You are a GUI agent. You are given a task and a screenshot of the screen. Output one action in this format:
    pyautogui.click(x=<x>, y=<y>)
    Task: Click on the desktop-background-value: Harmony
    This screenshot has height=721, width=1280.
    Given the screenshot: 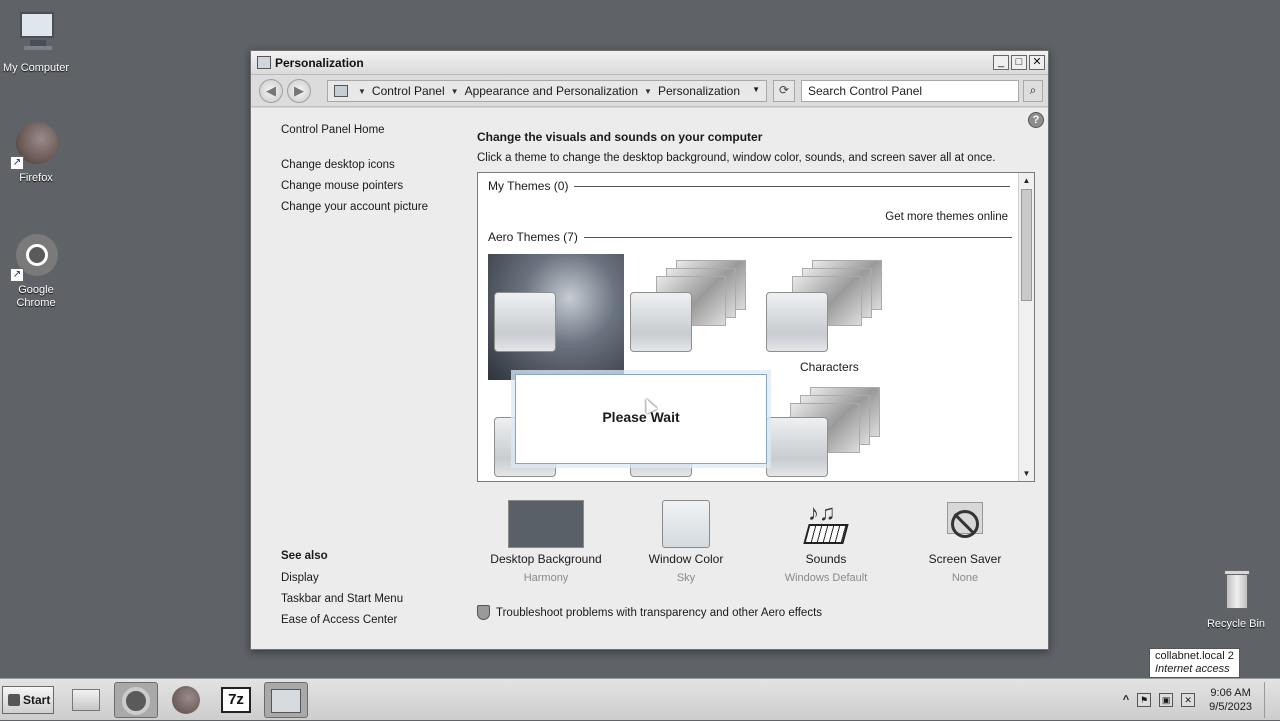 What is the action you would take?
    pyautogui.click(x=546, y=578)
    